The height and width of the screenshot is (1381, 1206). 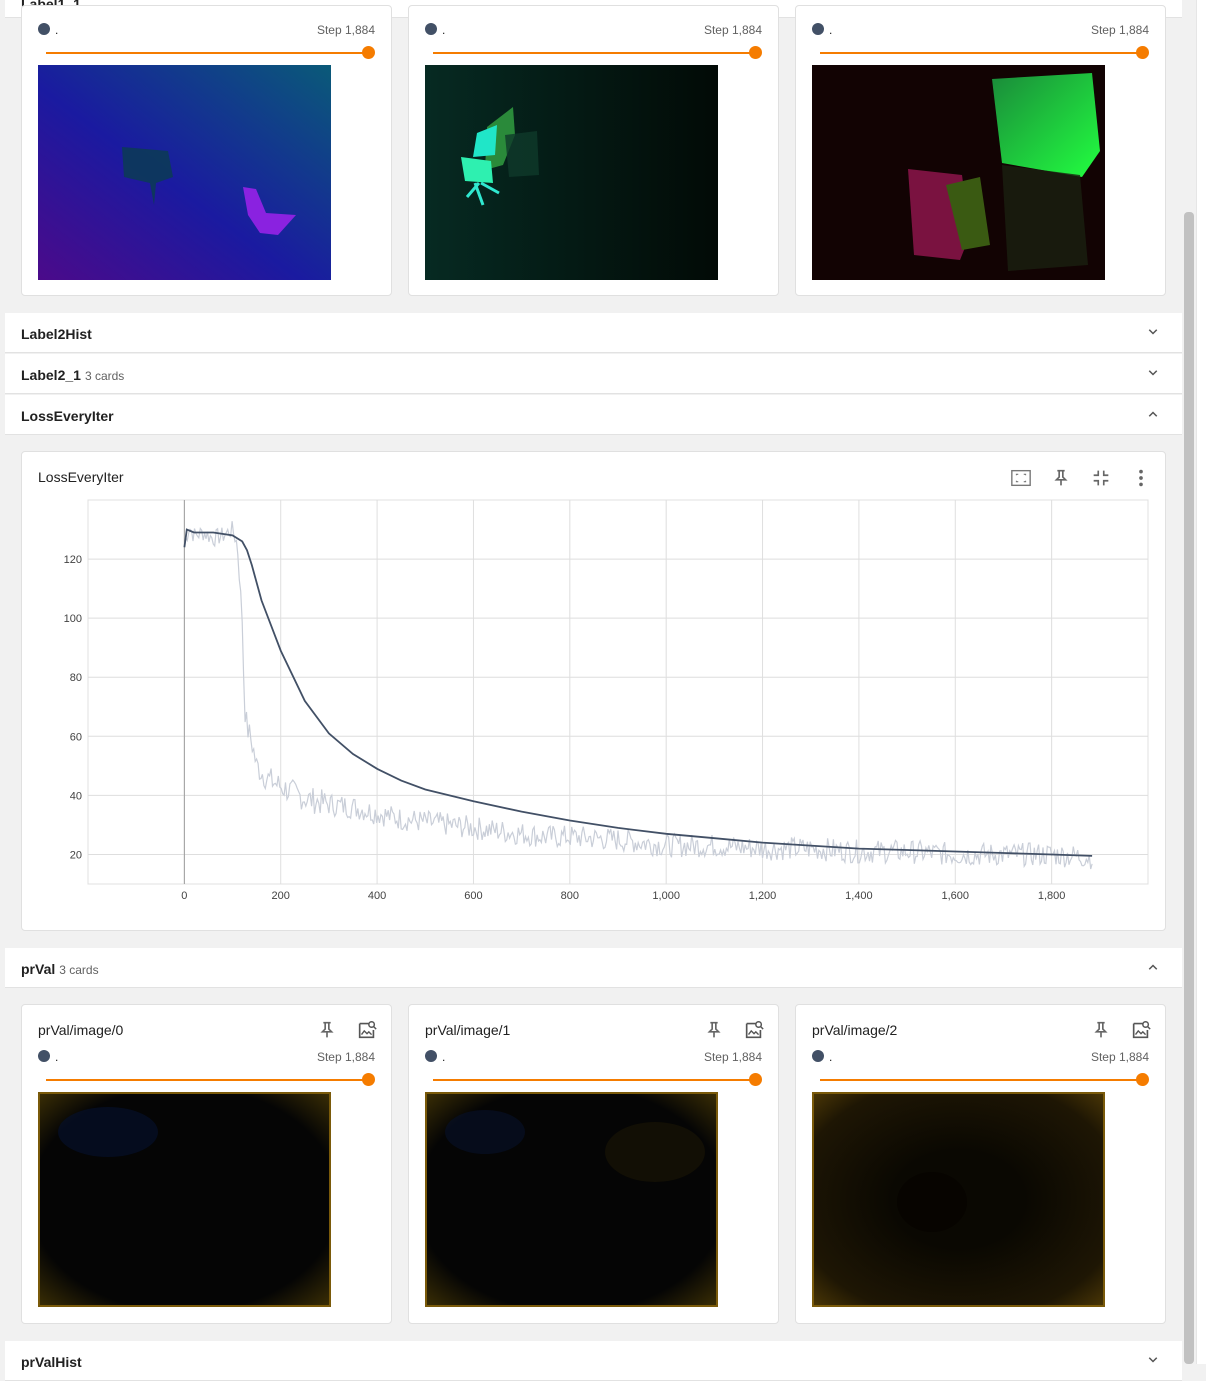 What do you see at coordinates (73, 560) in the screenshot?
I see `y-tick-label: 120` at bounding box center [73, 560].